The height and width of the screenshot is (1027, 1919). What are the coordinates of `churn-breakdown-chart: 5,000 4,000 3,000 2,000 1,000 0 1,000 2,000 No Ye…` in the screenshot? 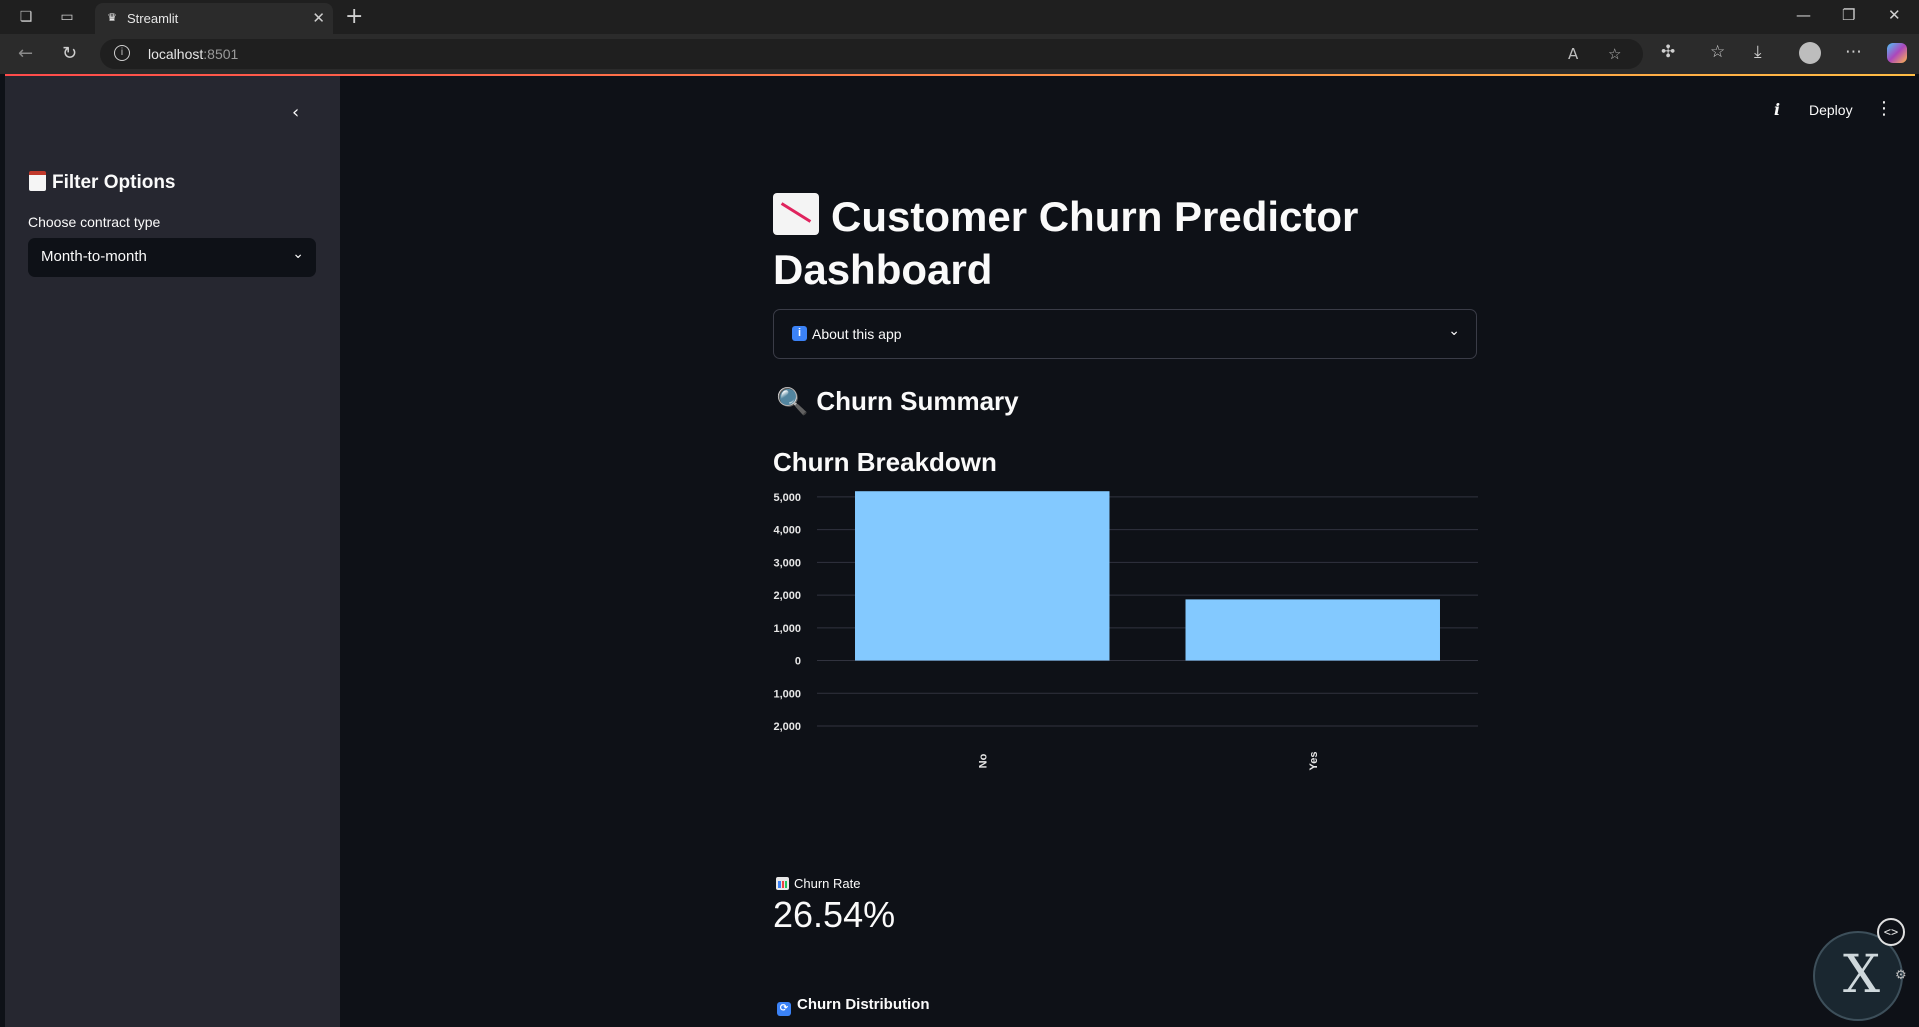 It's located at (1128, 636).